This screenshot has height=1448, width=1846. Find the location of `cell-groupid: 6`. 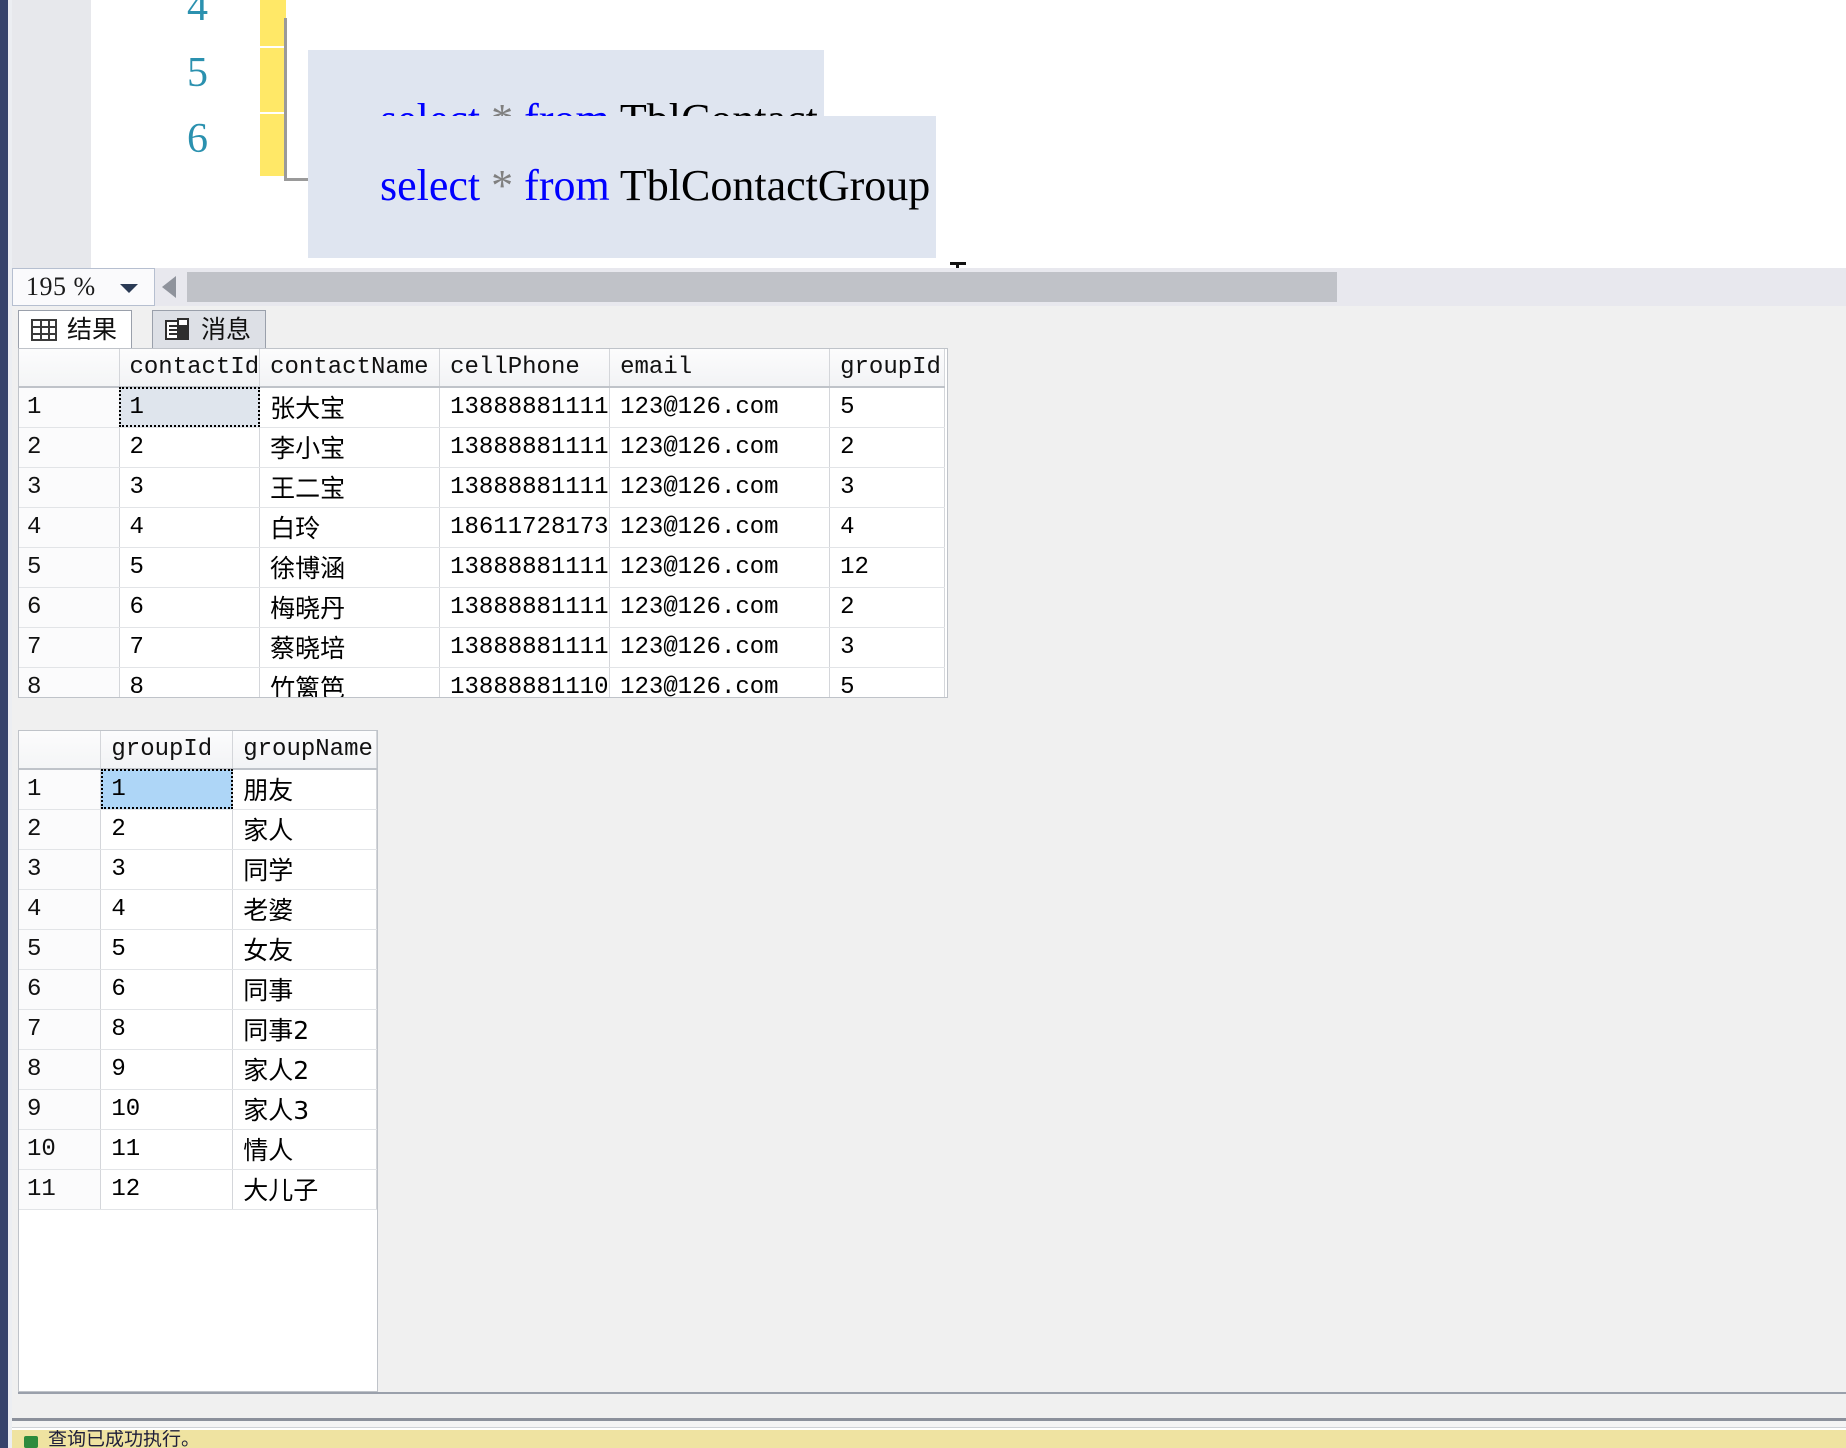

cell-groupid: 6 is located at coordinates (167, 989).